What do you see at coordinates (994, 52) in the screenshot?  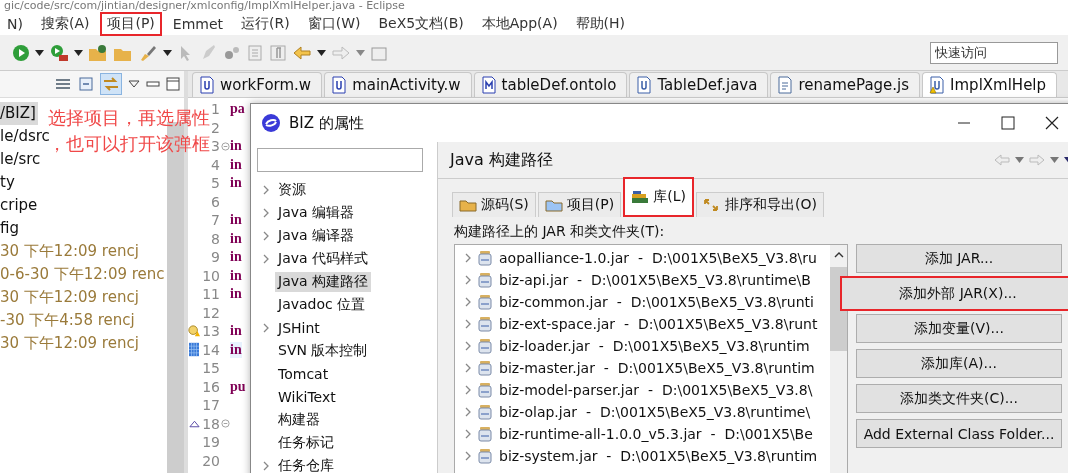 I see `quick-access-field: 快速访问` at bounding box center [994, 52].